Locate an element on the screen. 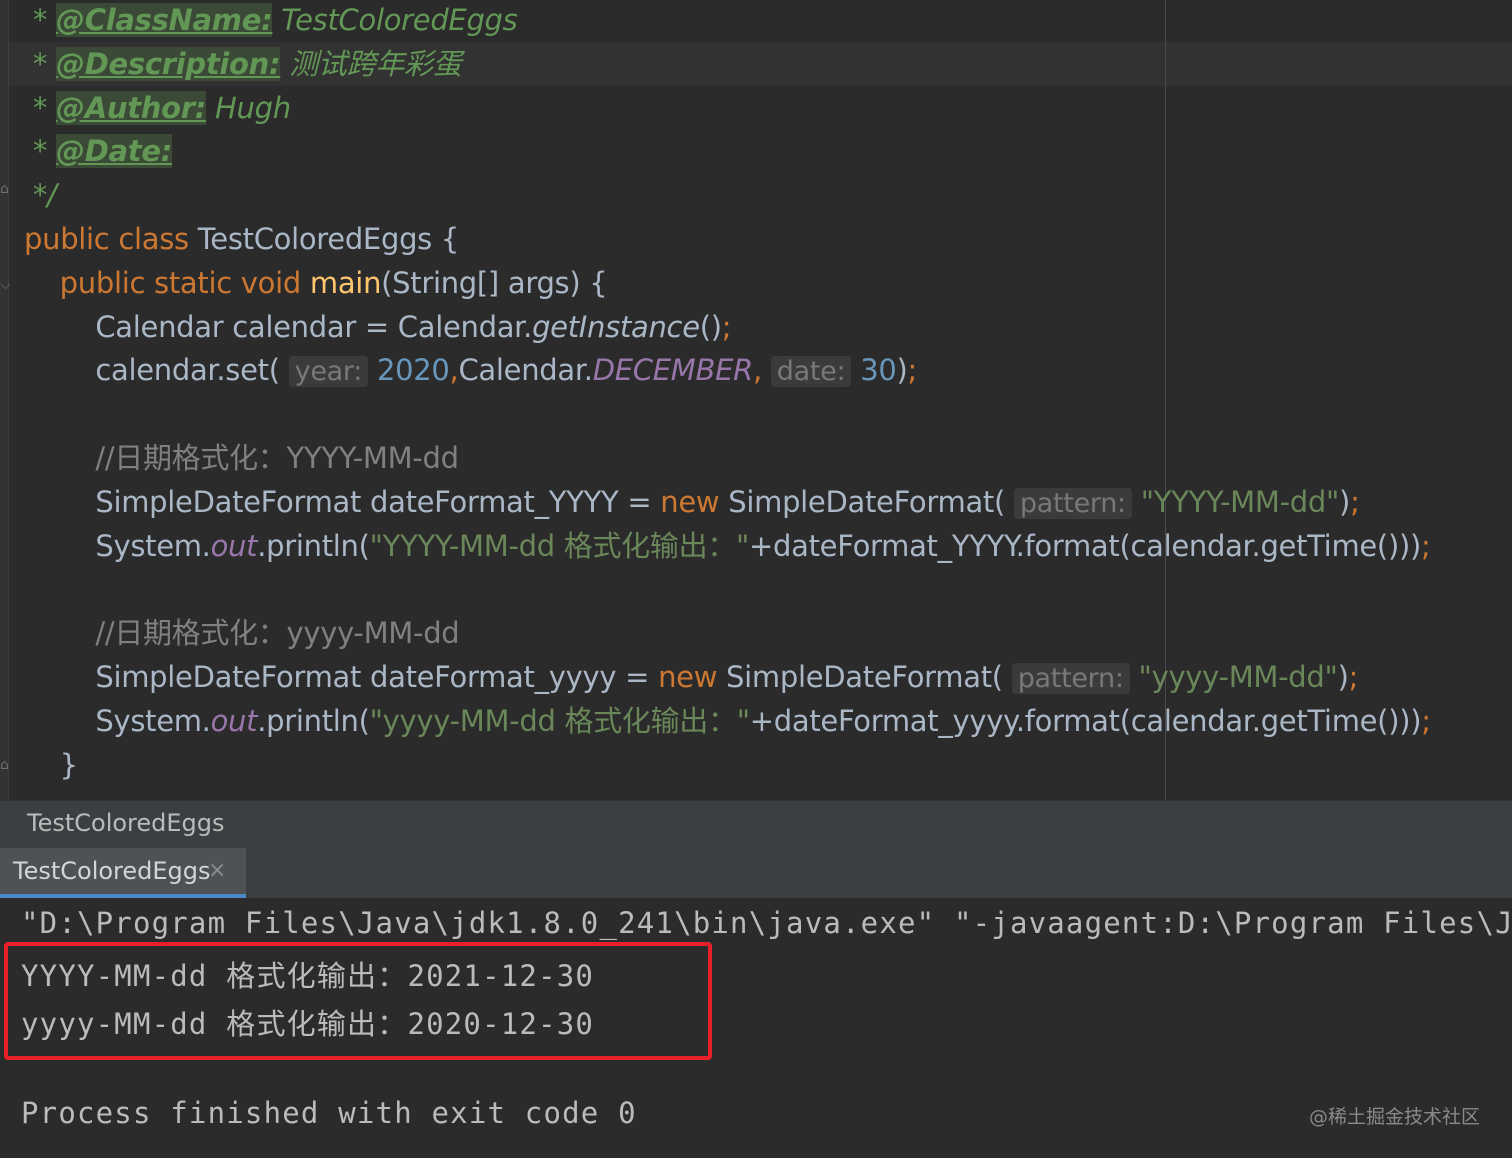  code-line: * @Description: 测试跨年彩蛋 is located at coordinates (243, 64).